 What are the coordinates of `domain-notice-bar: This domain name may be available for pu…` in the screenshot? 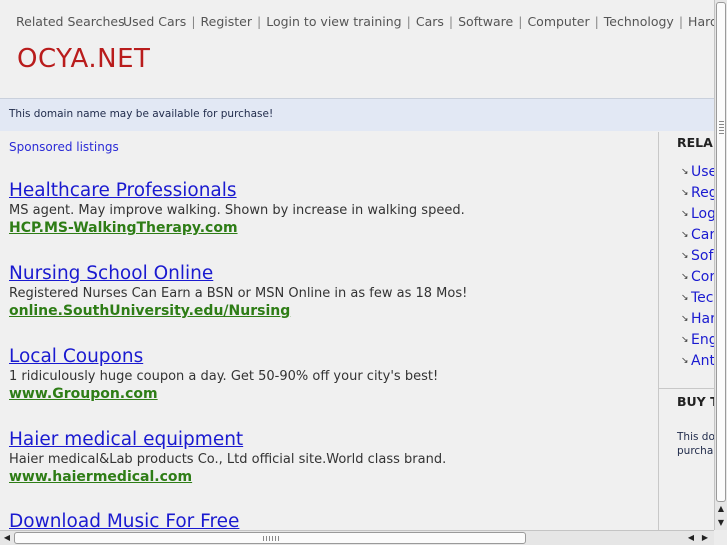 It's located at (357, 114).